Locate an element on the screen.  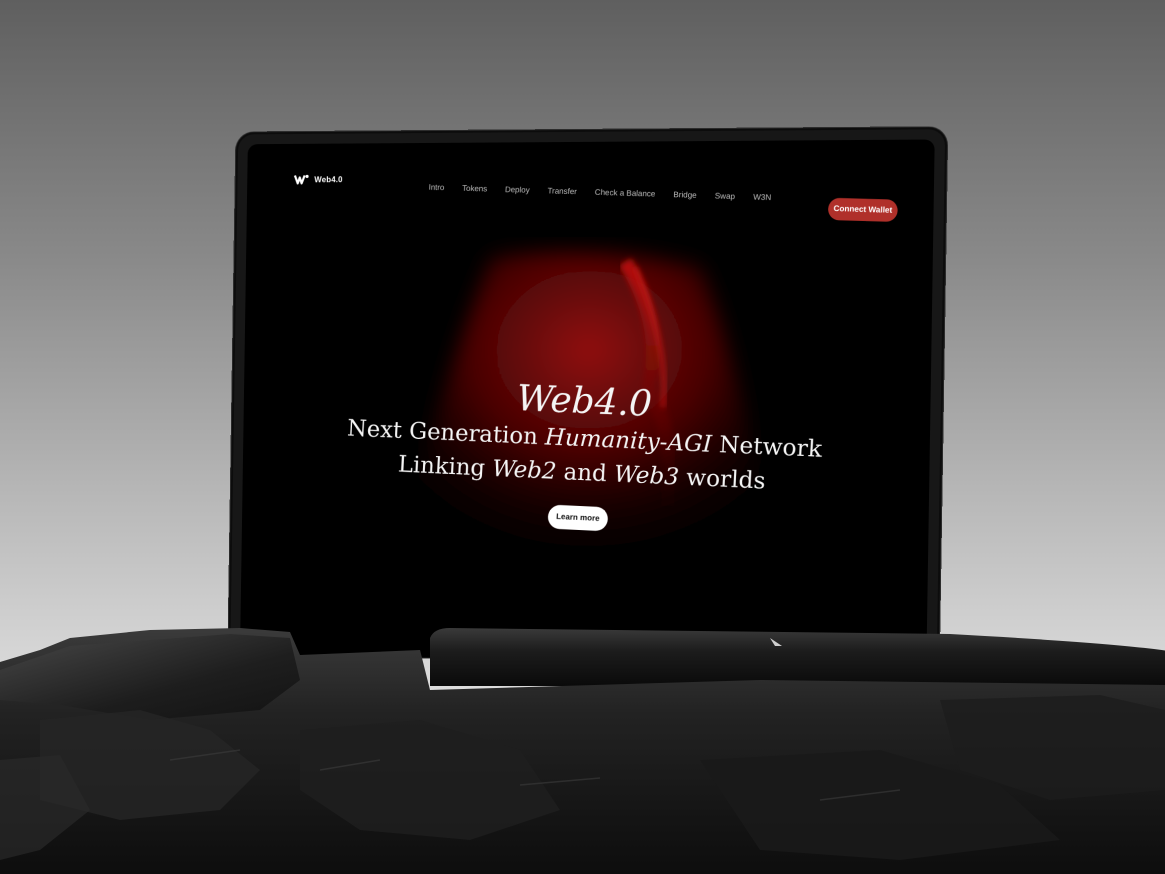
nav-item-swap: Swap is located at coordinates (725, 196).